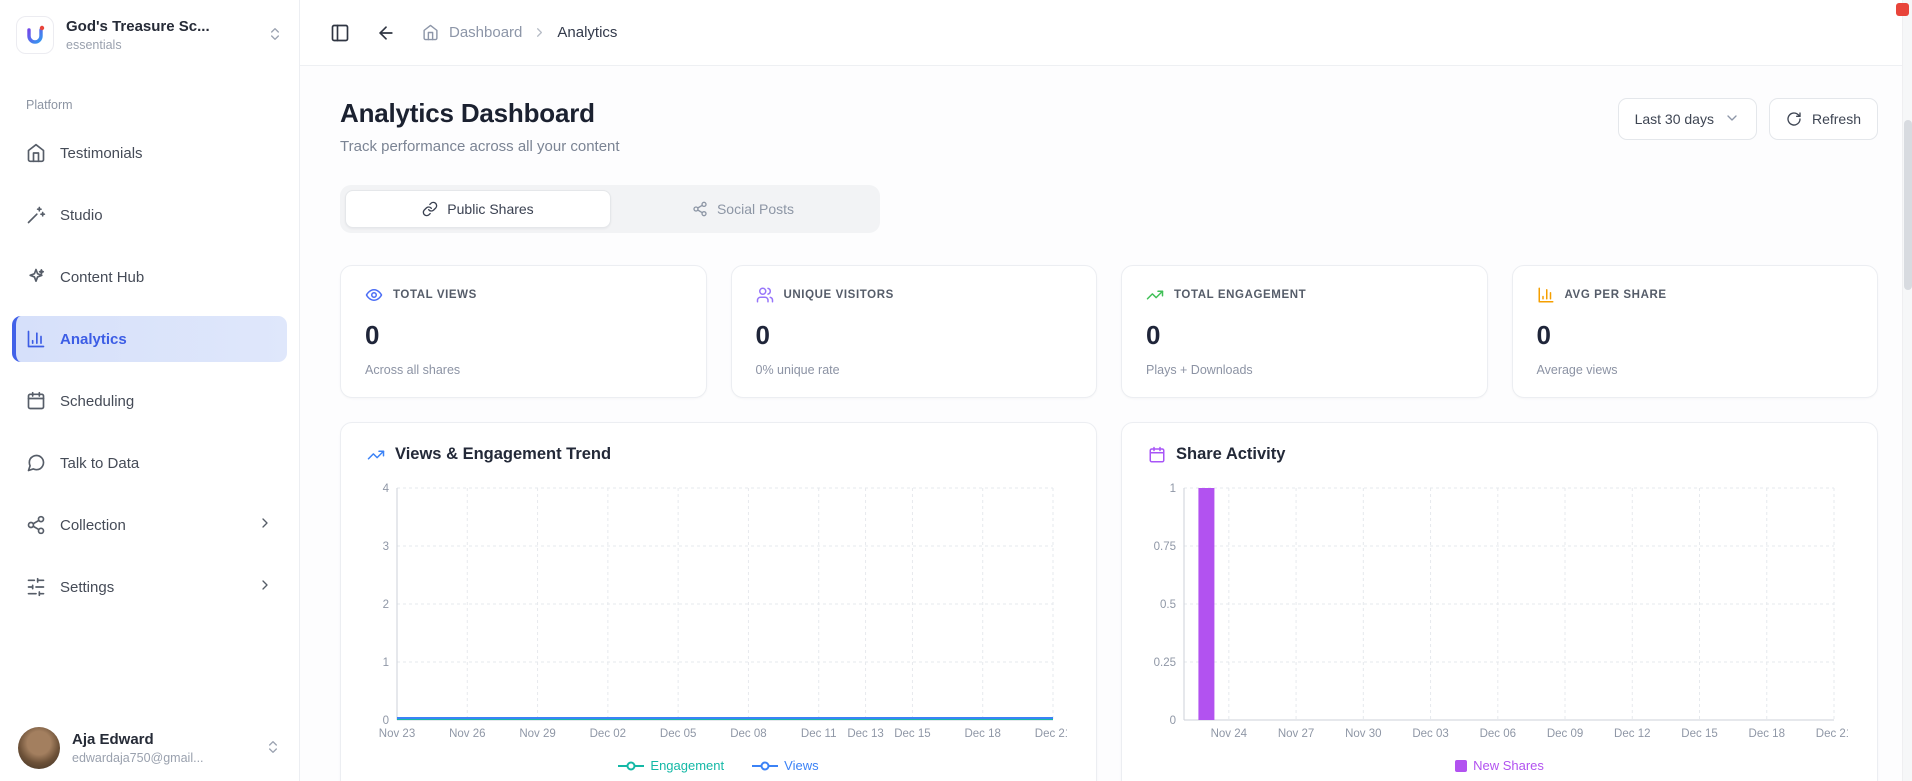 The width and height of the screenshot is (1912, 781). Describe the element at coordinates (764, 295) in the screenshot. I see `users-icon` at that location.